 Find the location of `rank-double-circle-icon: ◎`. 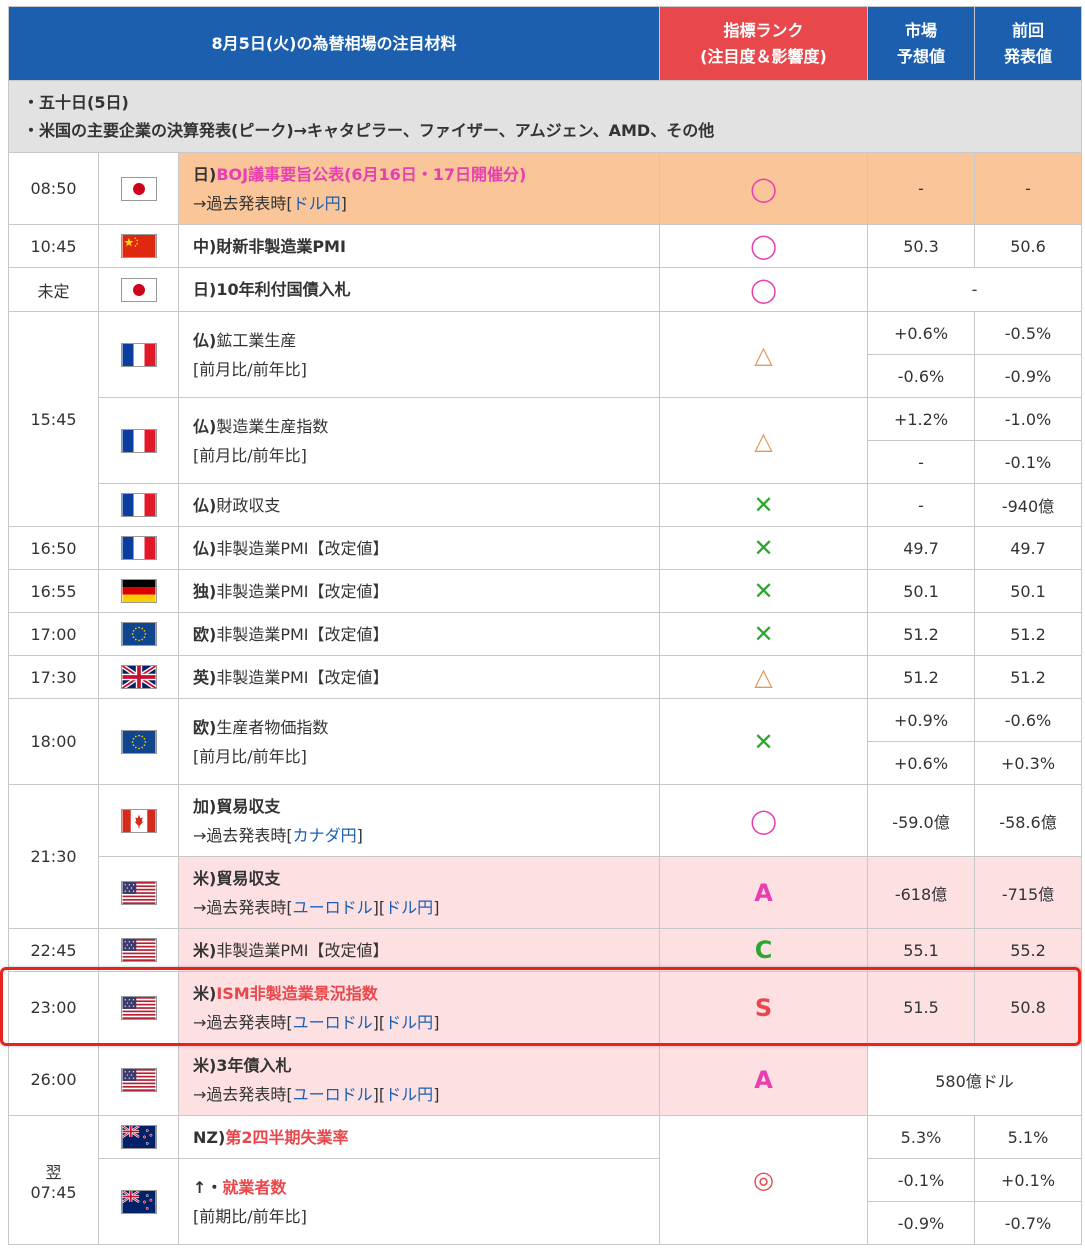

rank-double-circle-icon: ◎ is located at coordinates (763, 1180).